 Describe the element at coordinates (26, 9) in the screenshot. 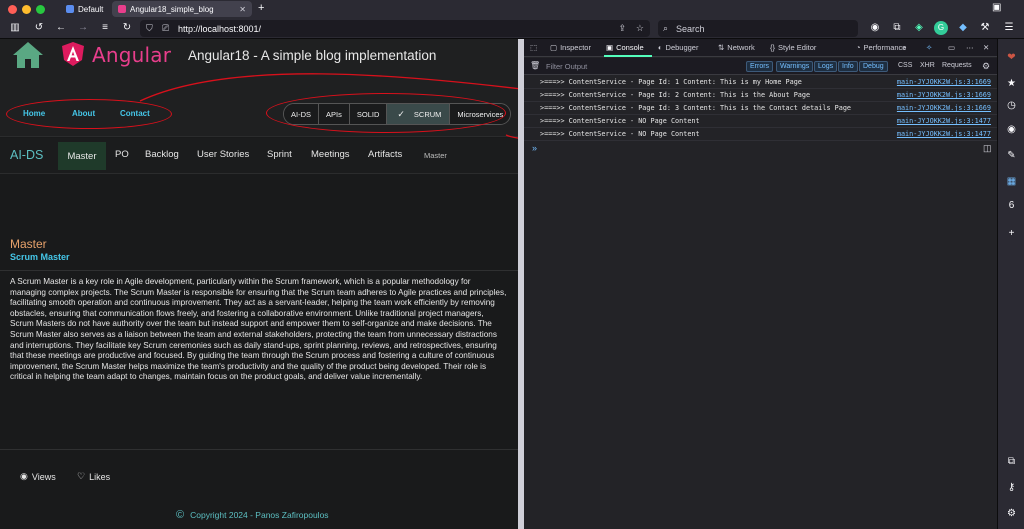

I see `minimize-window-button` at that location.